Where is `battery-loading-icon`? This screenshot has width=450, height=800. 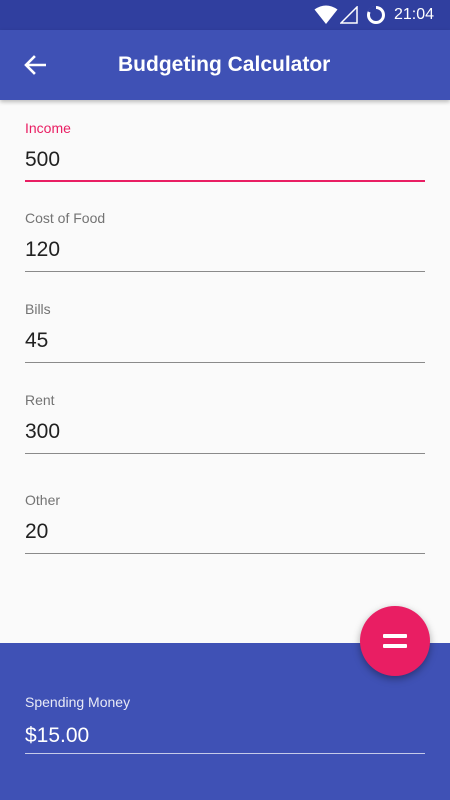 battery-loading-icon is located at coordinates (376, 15).